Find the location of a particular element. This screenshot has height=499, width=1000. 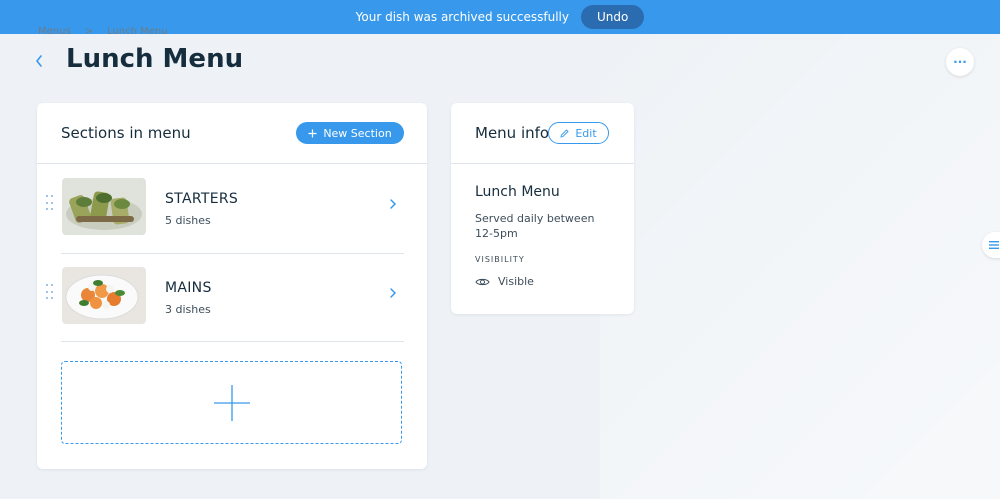

breadcrumb-current: Lunch Menu is located at coordinates (137, 31).